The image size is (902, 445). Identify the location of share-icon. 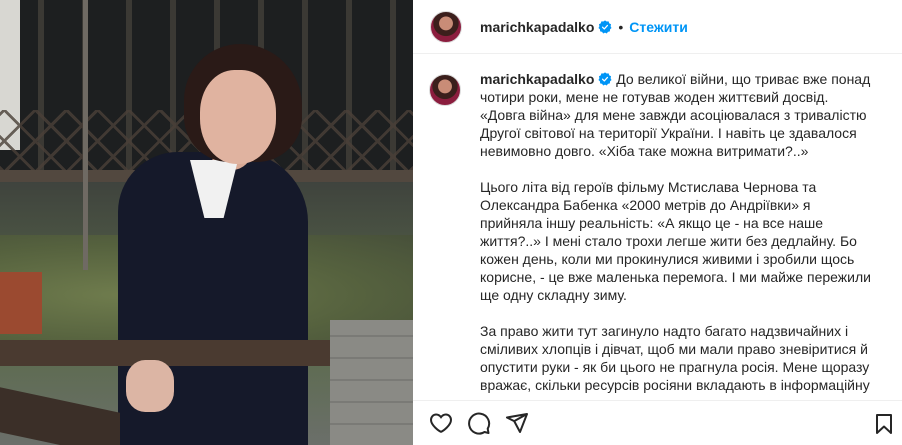
(517, 423).